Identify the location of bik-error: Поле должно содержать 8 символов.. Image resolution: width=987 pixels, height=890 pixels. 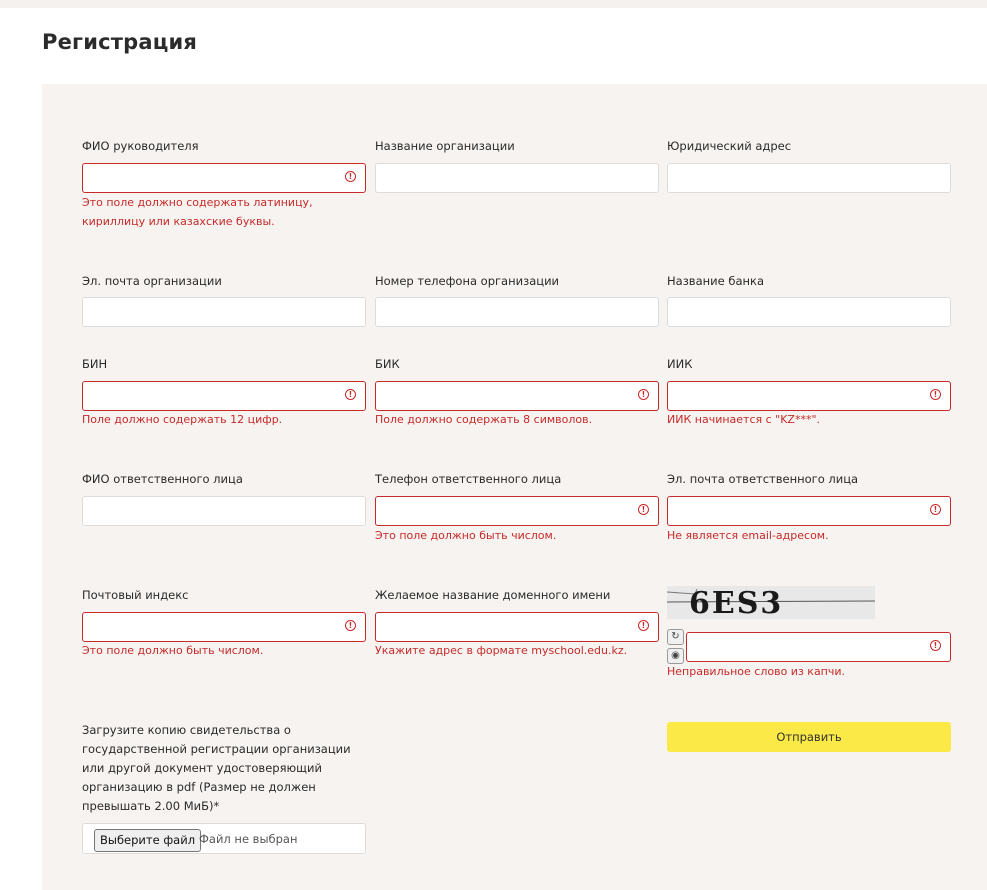
(484, 419).